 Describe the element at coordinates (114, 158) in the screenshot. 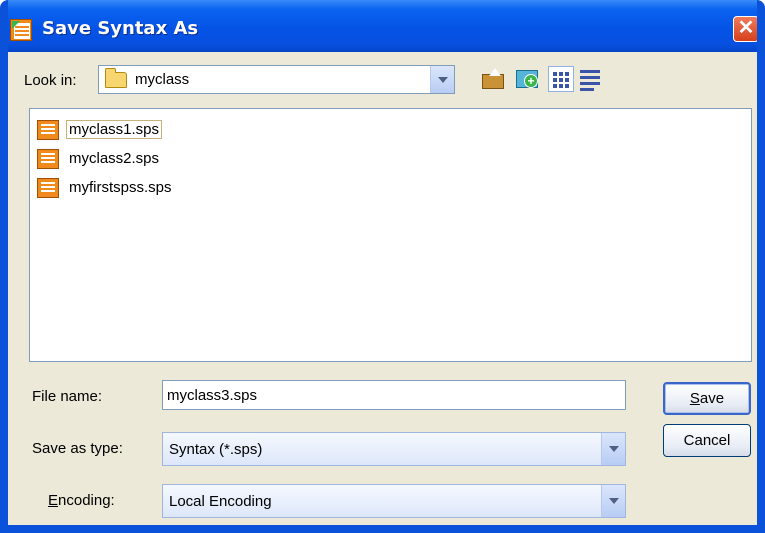

I see `file-name: myclass2.sps` at that location.